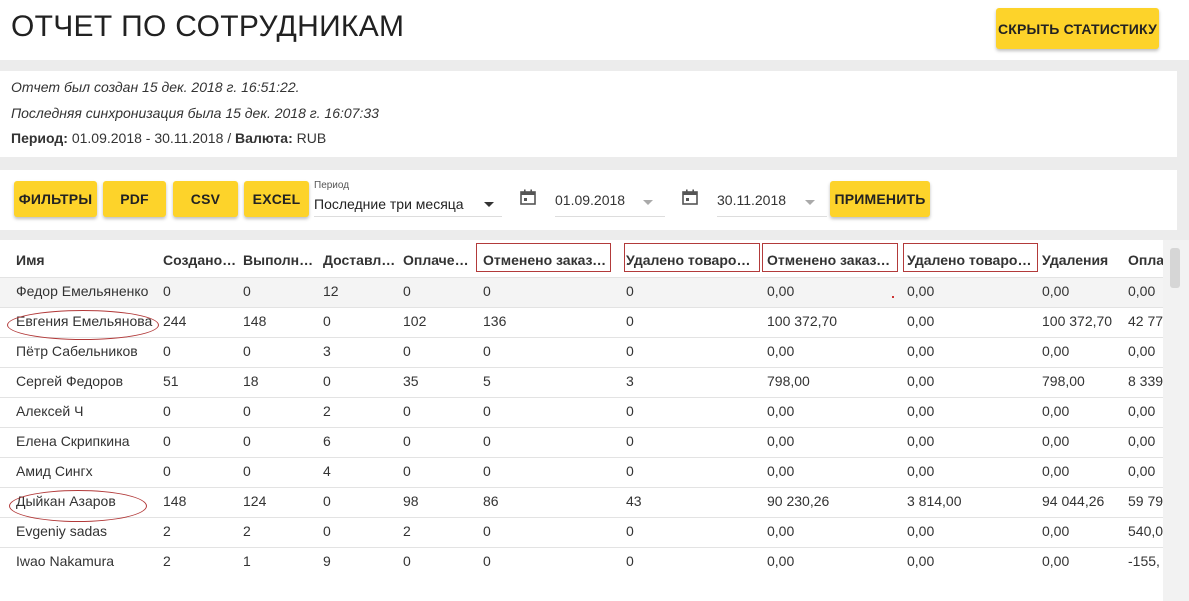  Describe the element at coordinates (581, 412) in the screenshot. I see `table-row: Алексей Ч 0 0 2 0 0 0 0,00 0,00 0,00 0,00` at that location.